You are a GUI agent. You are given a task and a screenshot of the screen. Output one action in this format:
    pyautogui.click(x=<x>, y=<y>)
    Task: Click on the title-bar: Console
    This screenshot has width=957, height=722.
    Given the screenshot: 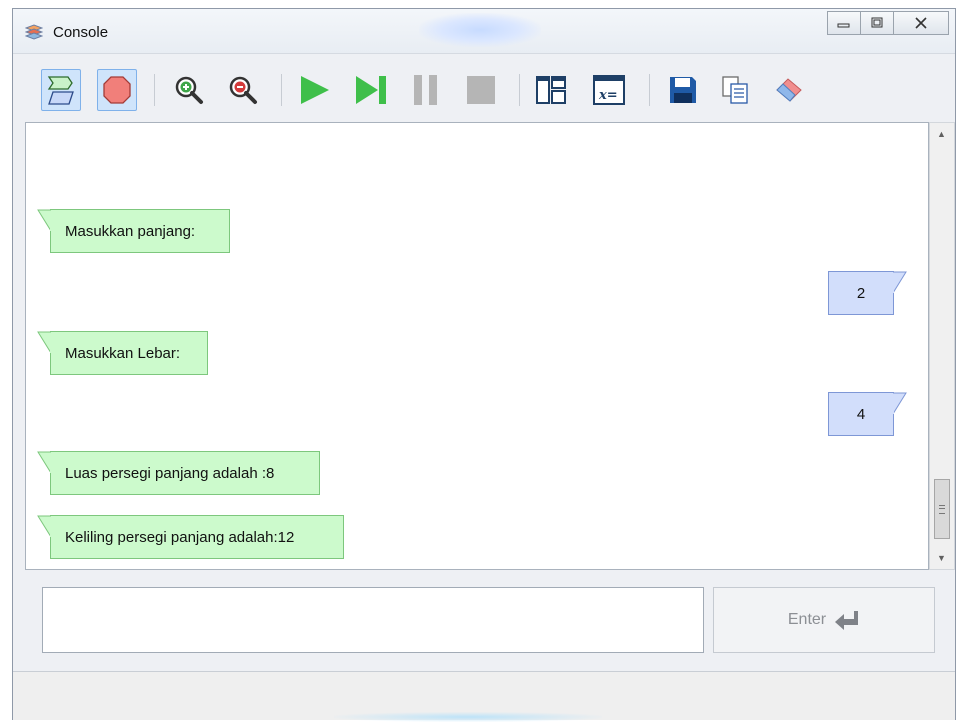 What is the action you would take?
    pyautogui.click(x=484, y=31)
    